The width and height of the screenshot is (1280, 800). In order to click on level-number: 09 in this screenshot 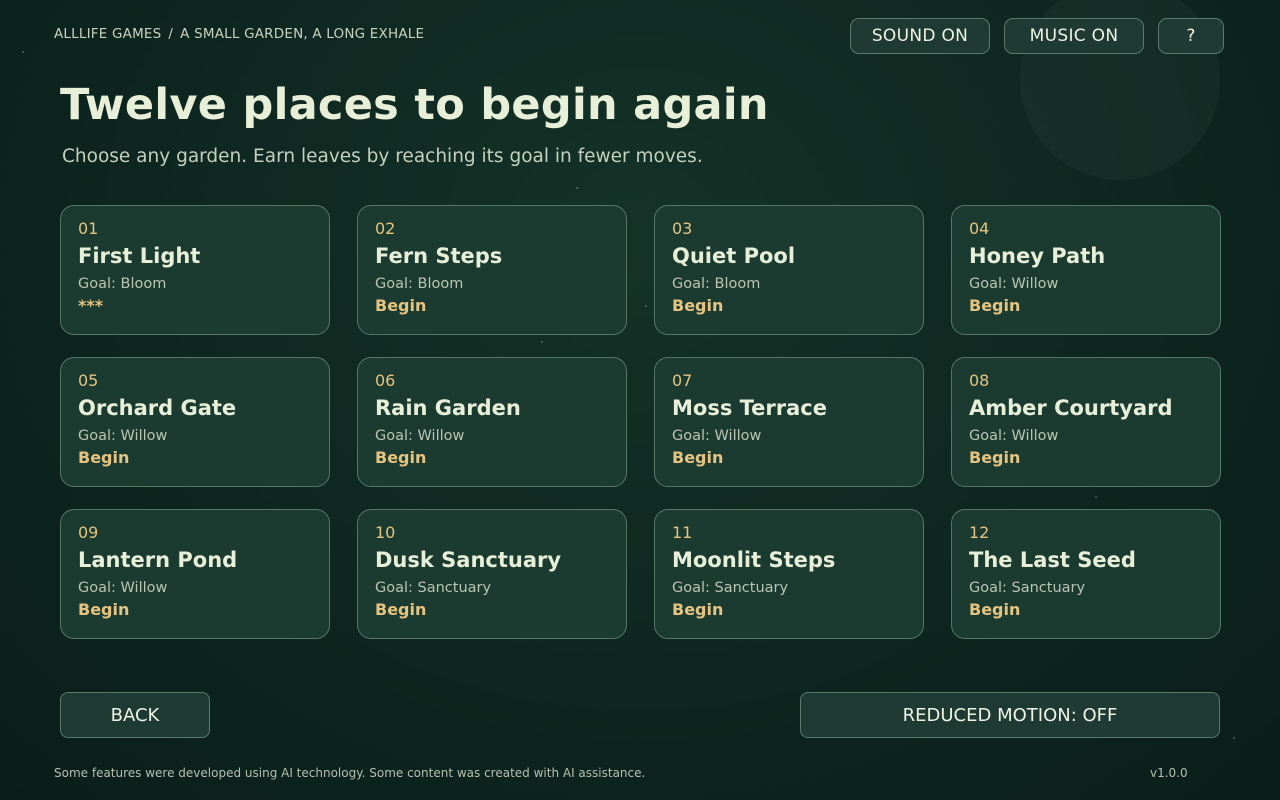, I will do `click(88, 532)`.